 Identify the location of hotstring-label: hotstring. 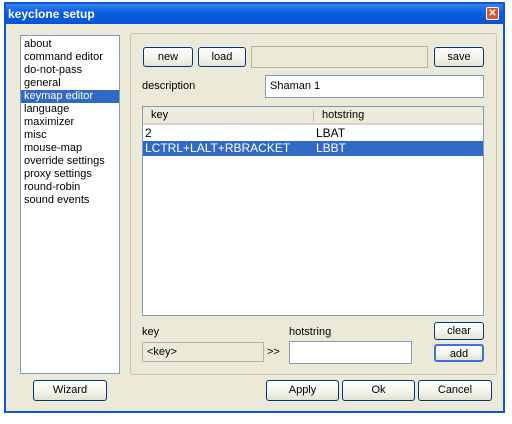
(310, 332).